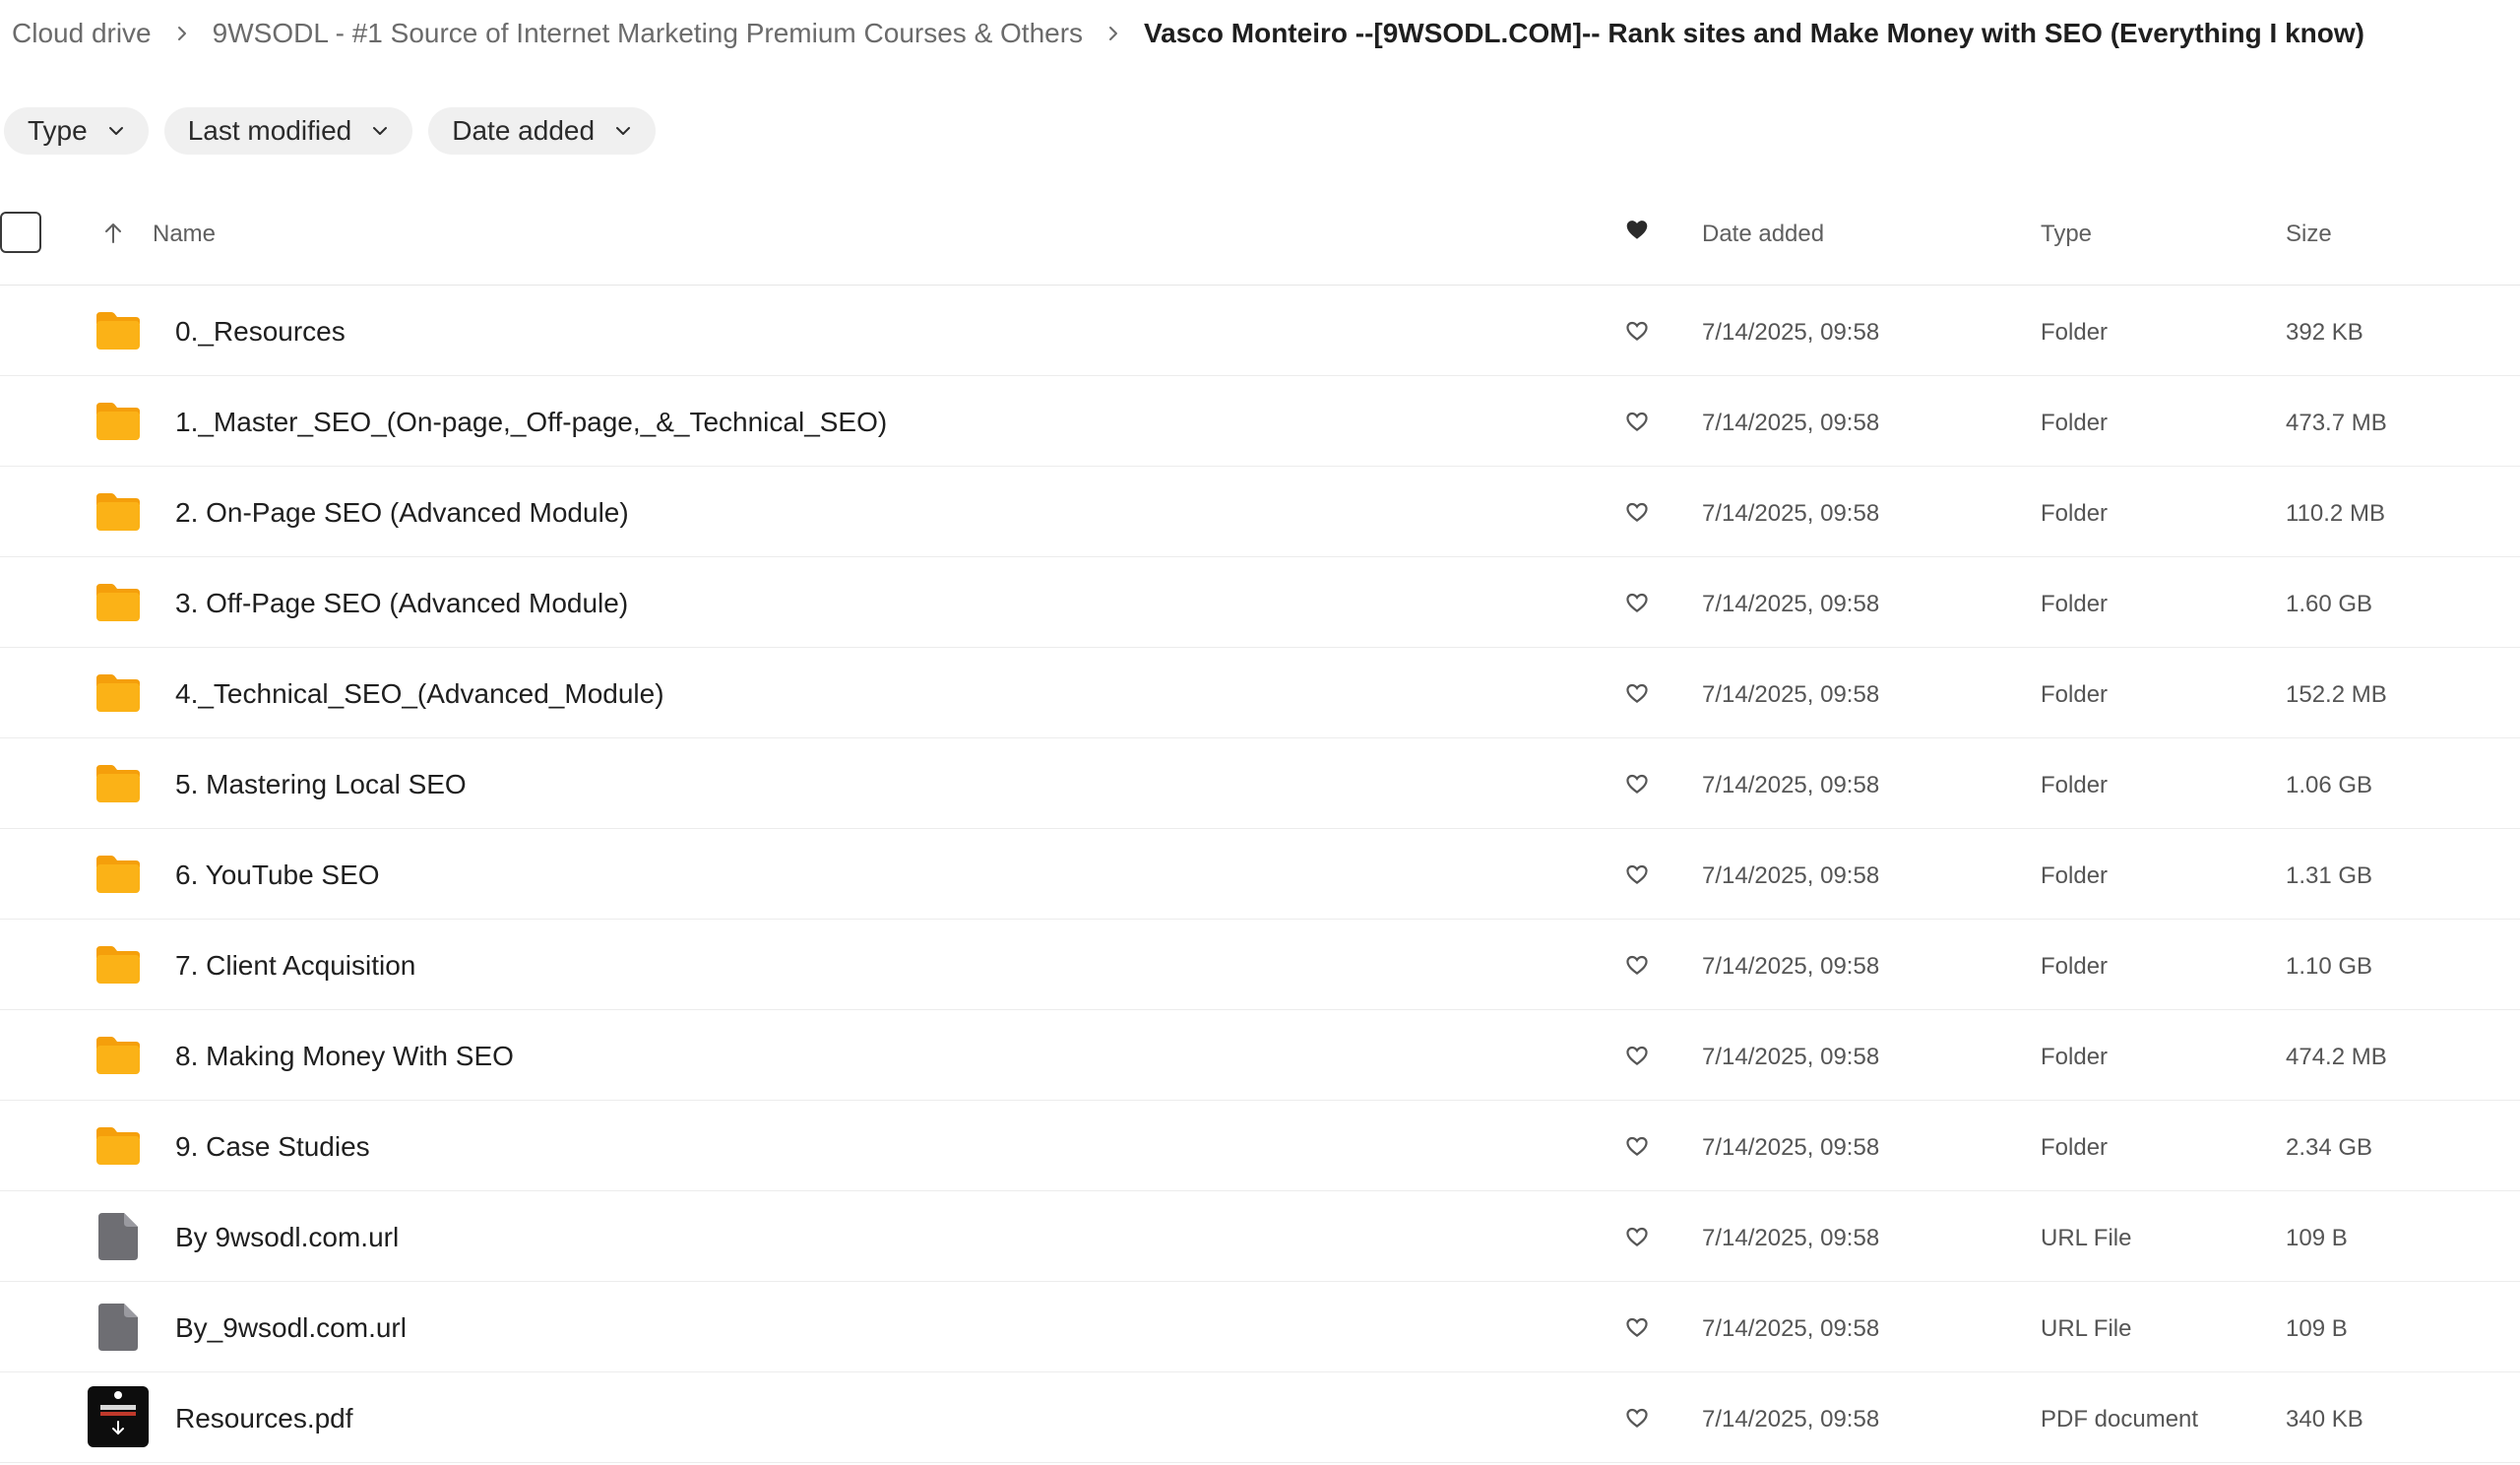 Image resolution: width=2520 pixels, height=1465 pixels. I want to click on table-header: Name Date added Type Size, so click(1260, 245).